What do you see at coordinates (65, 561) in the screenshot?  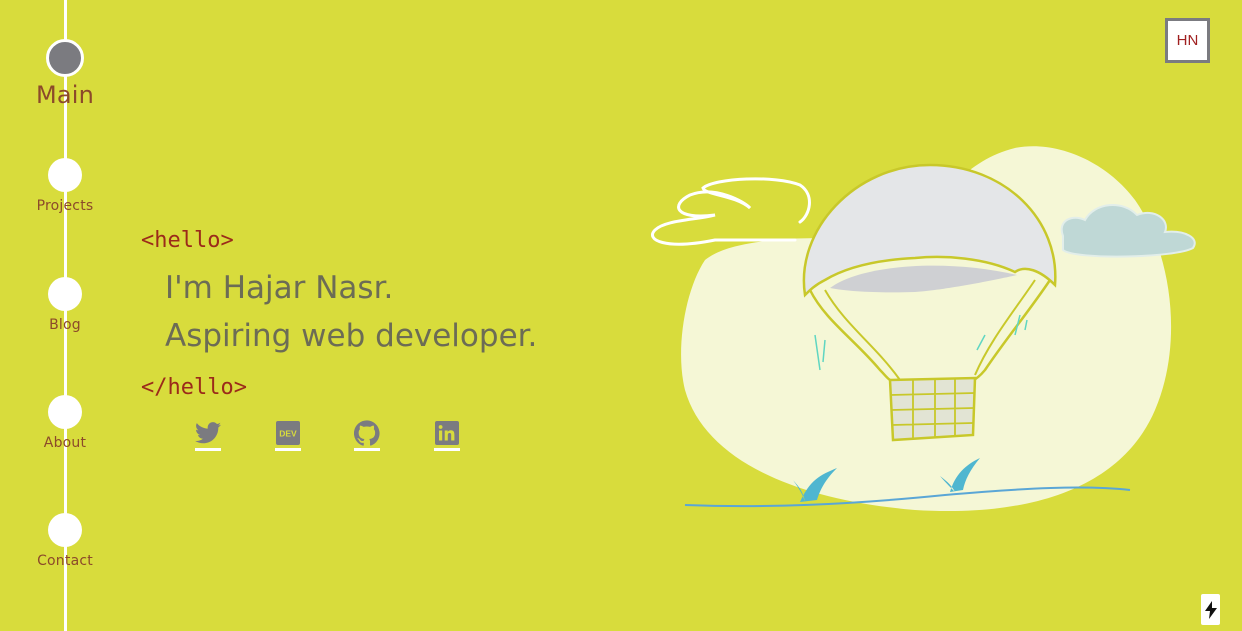 I see `nav-label-contact: Contact` at bounding box center [65, 561].